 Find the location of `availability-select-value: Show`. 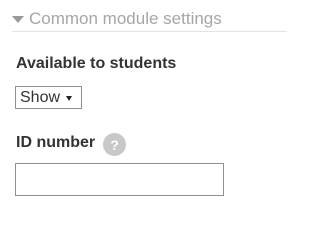

availability-select-value: Show is located at coordinates (40, 97).